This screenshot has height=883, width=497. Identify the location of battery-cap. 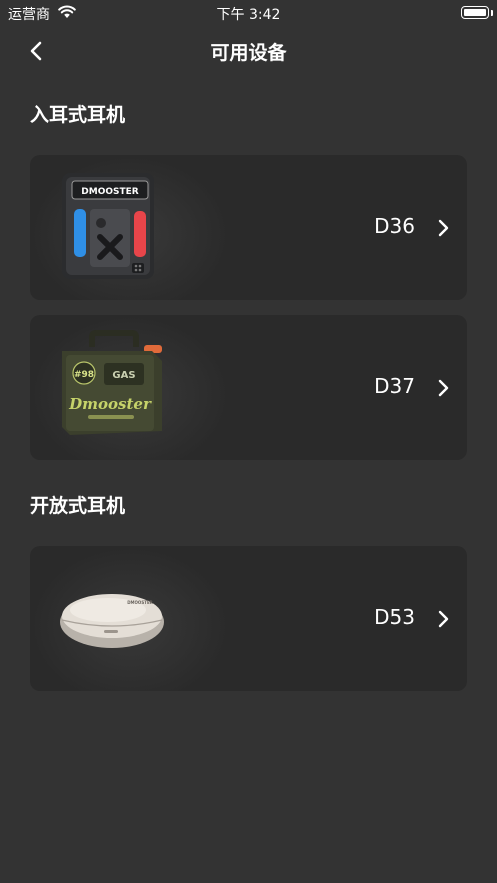
(492, 13).